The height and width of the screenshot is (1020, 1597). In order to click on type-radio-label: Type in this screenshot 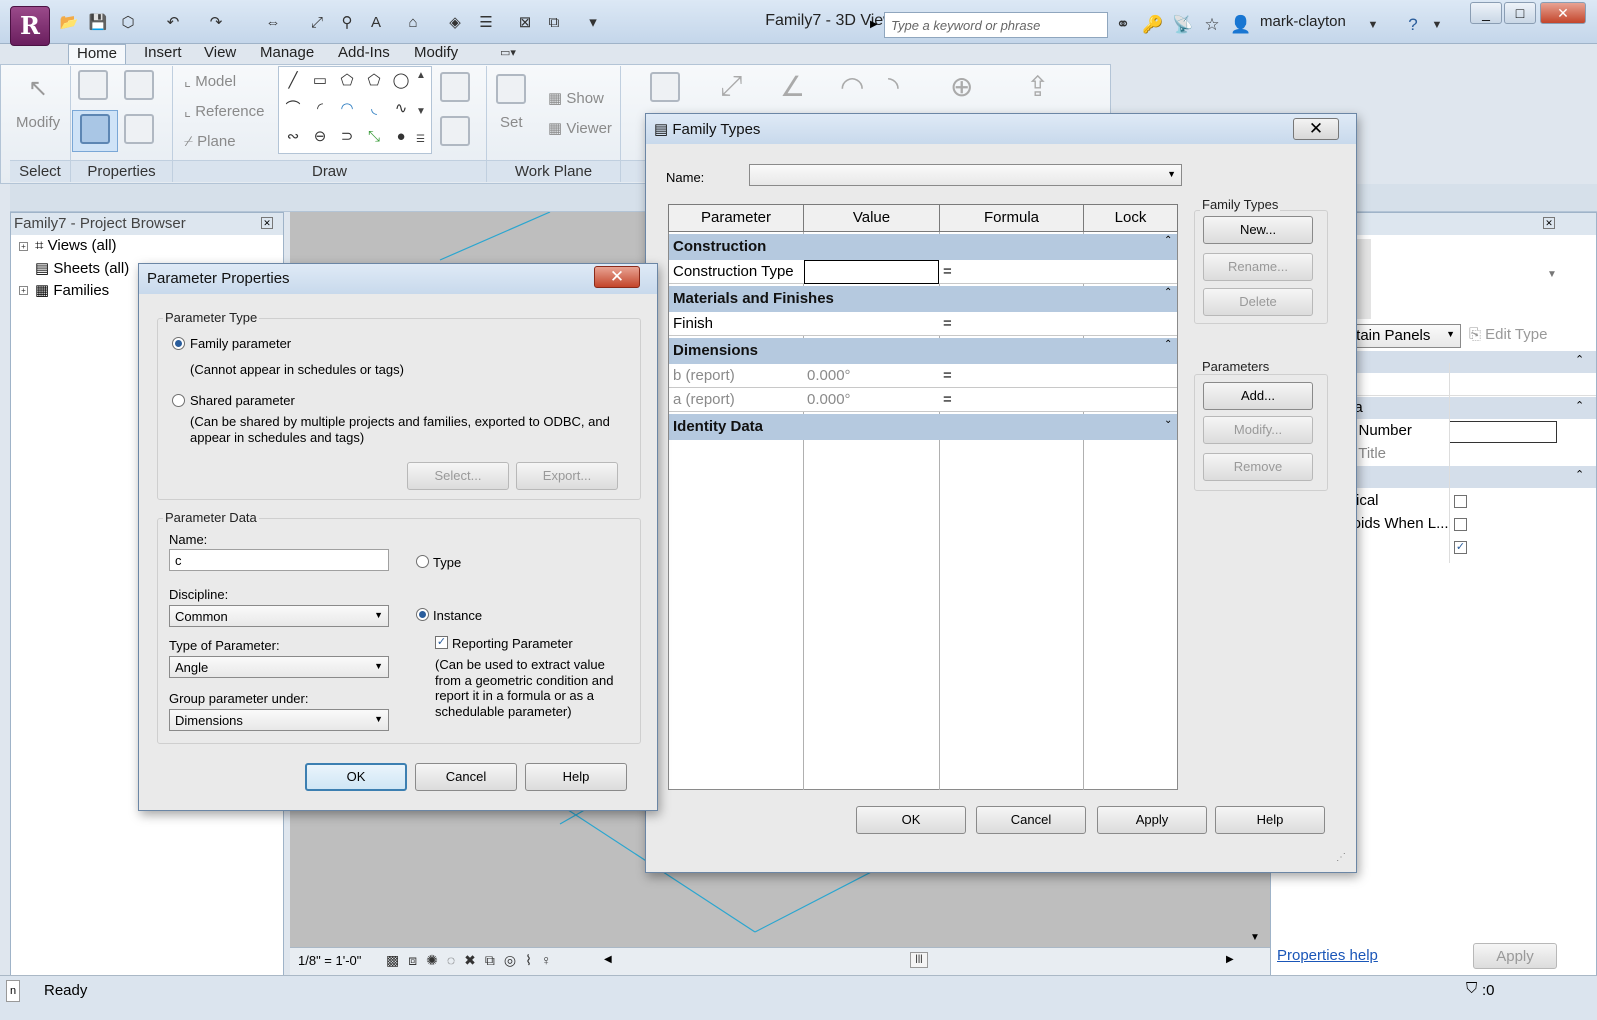, I will do `click(447, 562)`.